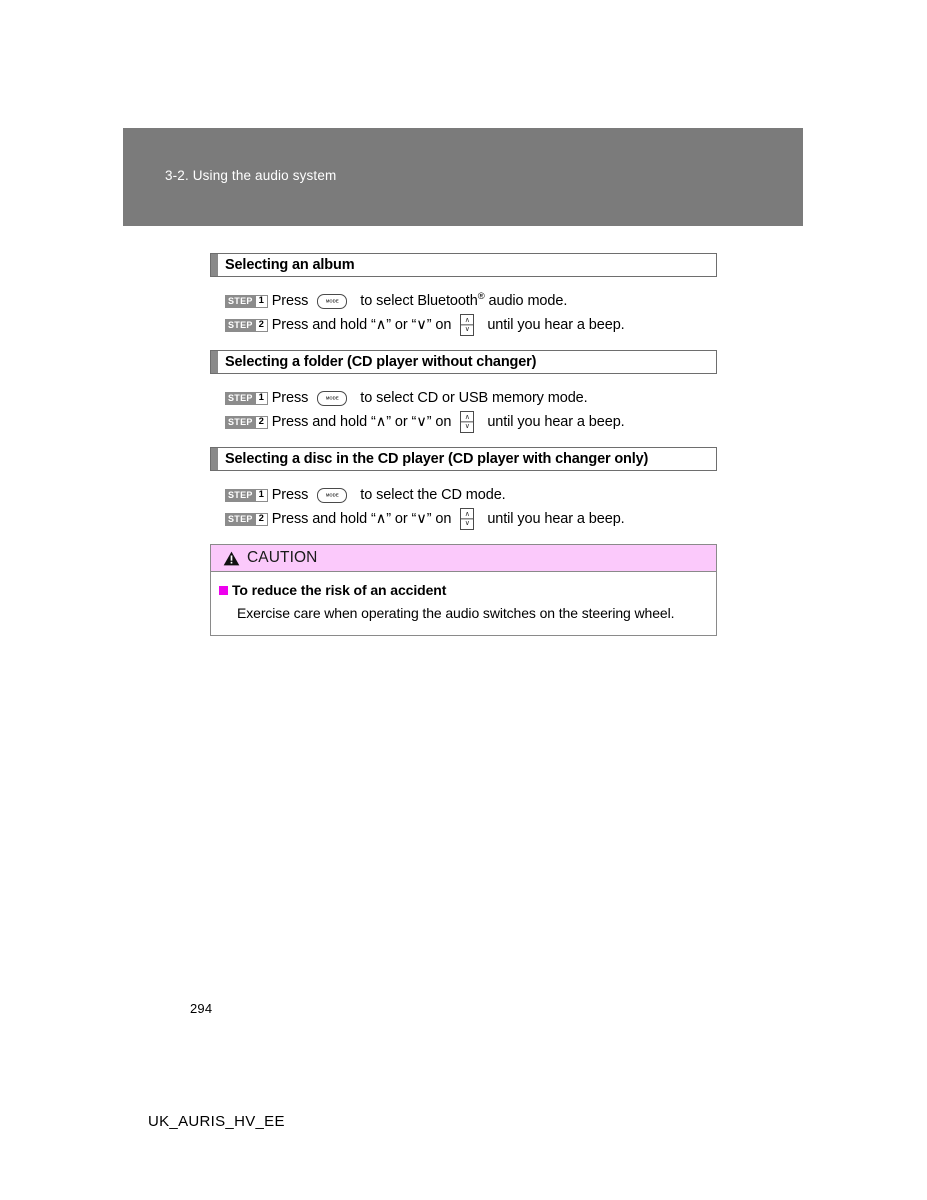 Image resolution: width=927 pixels, height=1200 pixels. I want to click on registered-trademark-symbol: ®, so click(481, 297).